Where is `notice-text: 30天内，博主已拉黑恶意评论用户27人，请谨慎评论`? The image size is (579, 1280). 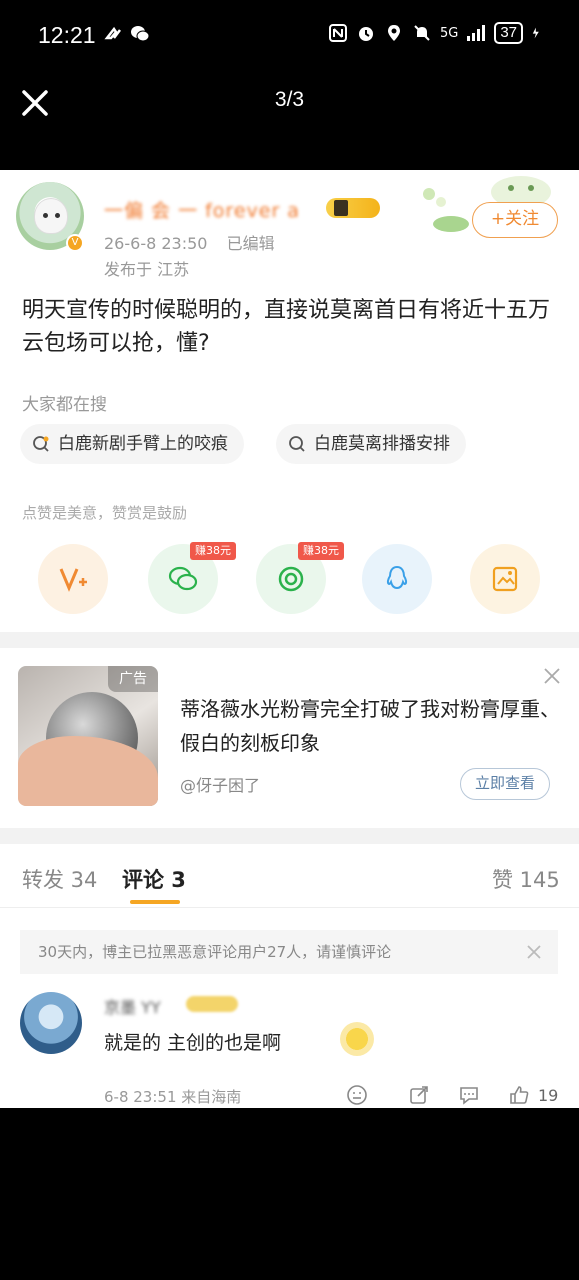
notice-text: 30天内，博主已拉黑恶意评论用户27人，请谨慎评论 is located at coordinates (215, 952).